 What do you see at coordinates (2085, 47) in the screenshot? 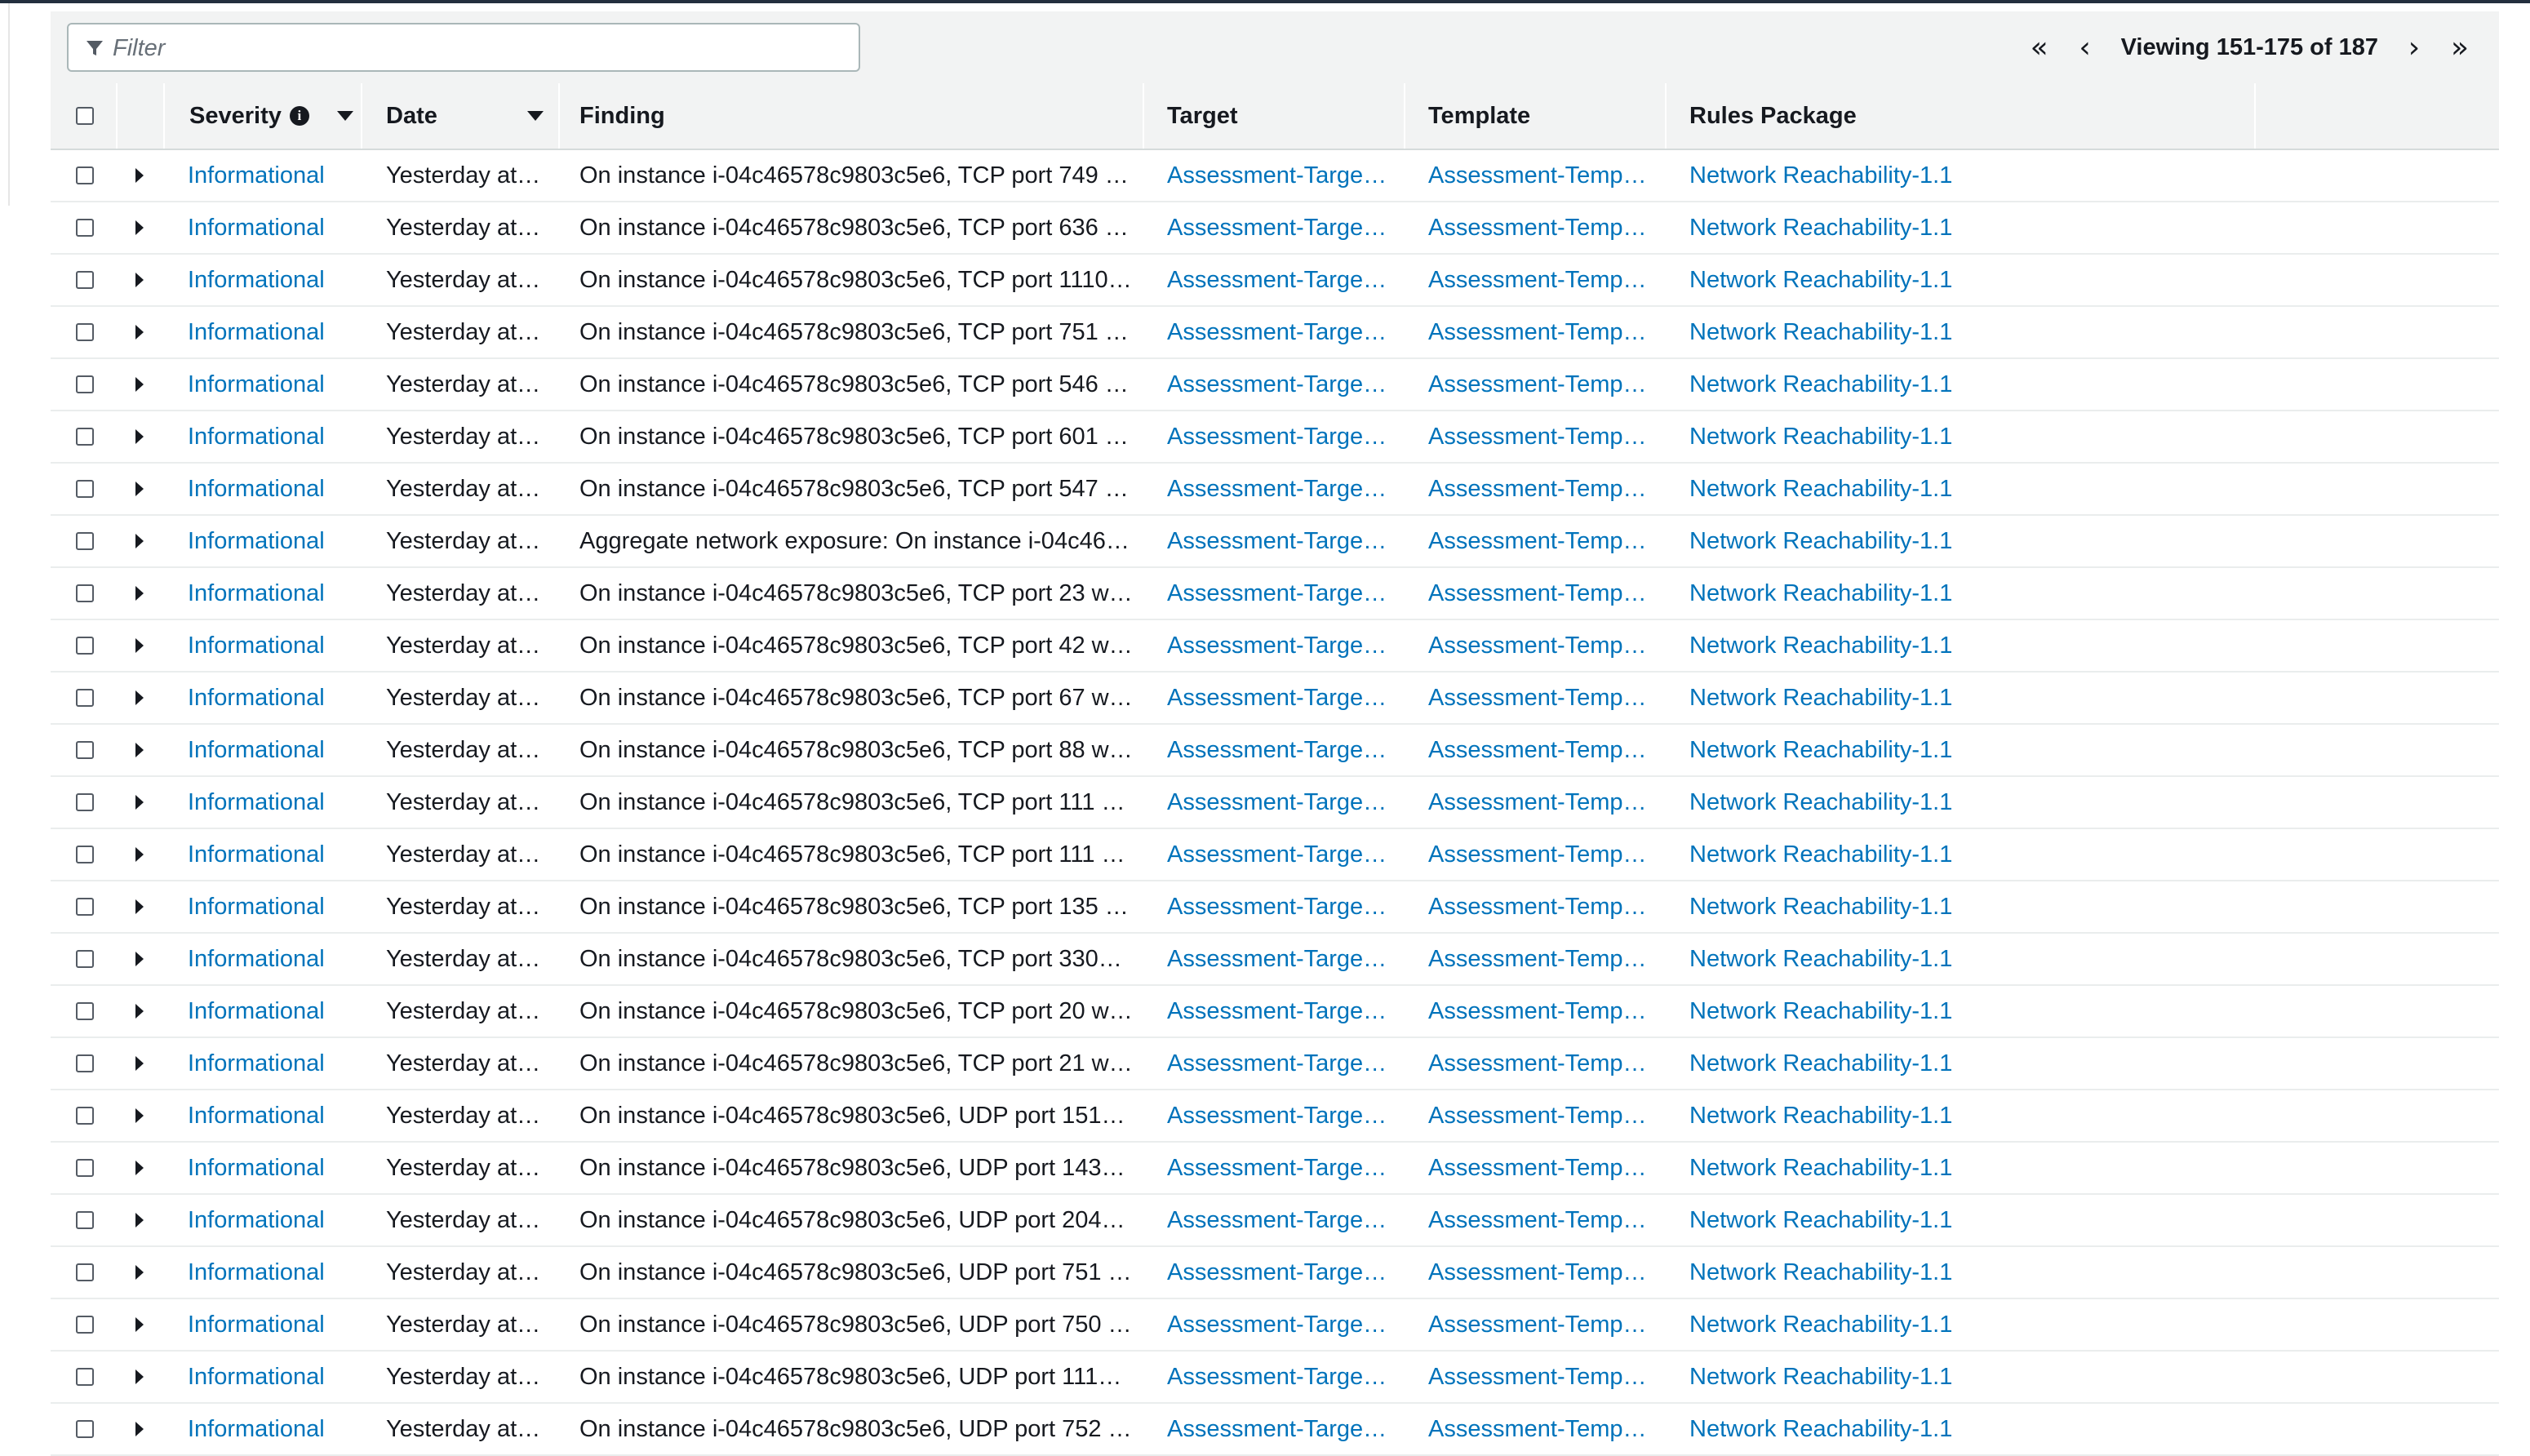
I see `previous-page-icon: ‹` at bounding box center [2085, 47].